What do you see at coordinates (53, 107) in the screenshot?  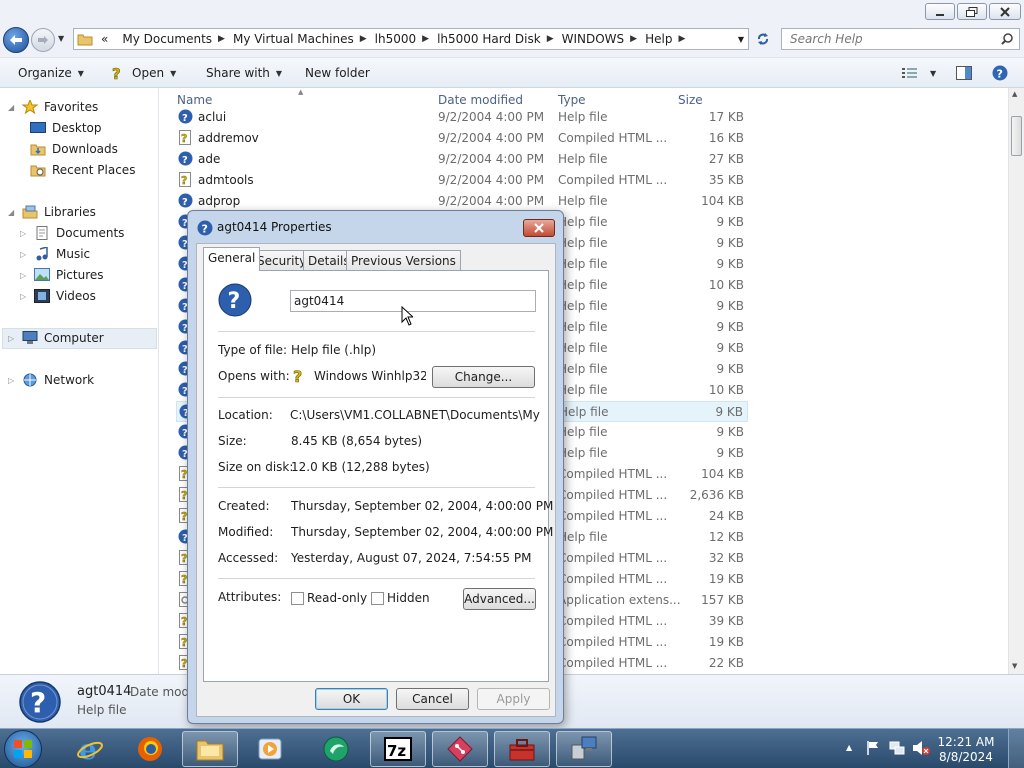 I see `nav-favorites: ◢ Favorites` at bounding box center [53, 107].